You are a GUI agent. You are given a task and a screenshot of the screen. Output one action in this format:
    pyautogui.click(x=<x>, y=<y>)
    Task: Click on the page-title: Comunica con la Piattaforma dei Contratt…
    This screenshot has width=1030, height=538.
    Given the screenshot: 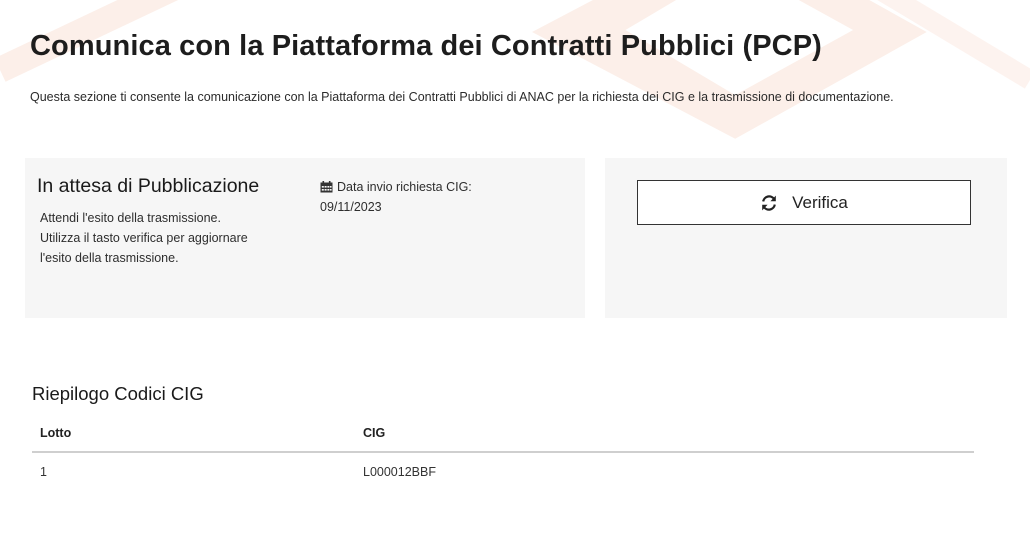 What is the action you would take?
    pyautogui.click(x=426, y=46)
    